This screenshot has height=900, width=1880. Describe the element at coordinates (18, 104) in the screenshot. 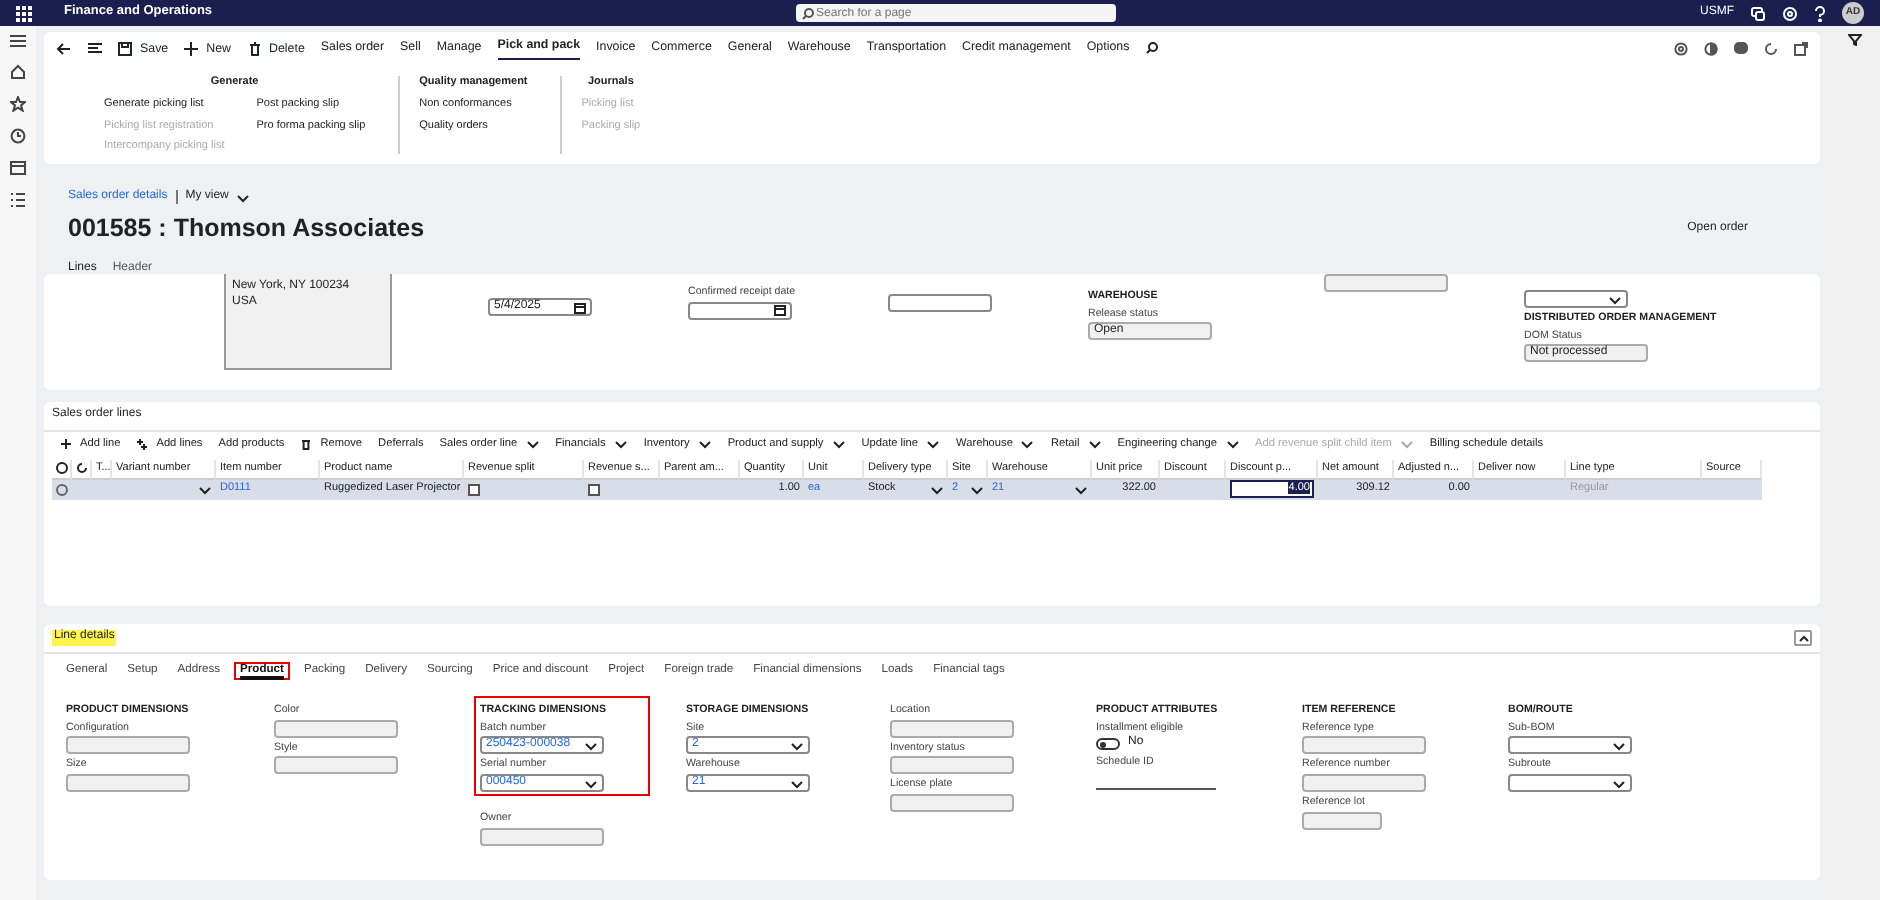

I see `star-icon` at that location.